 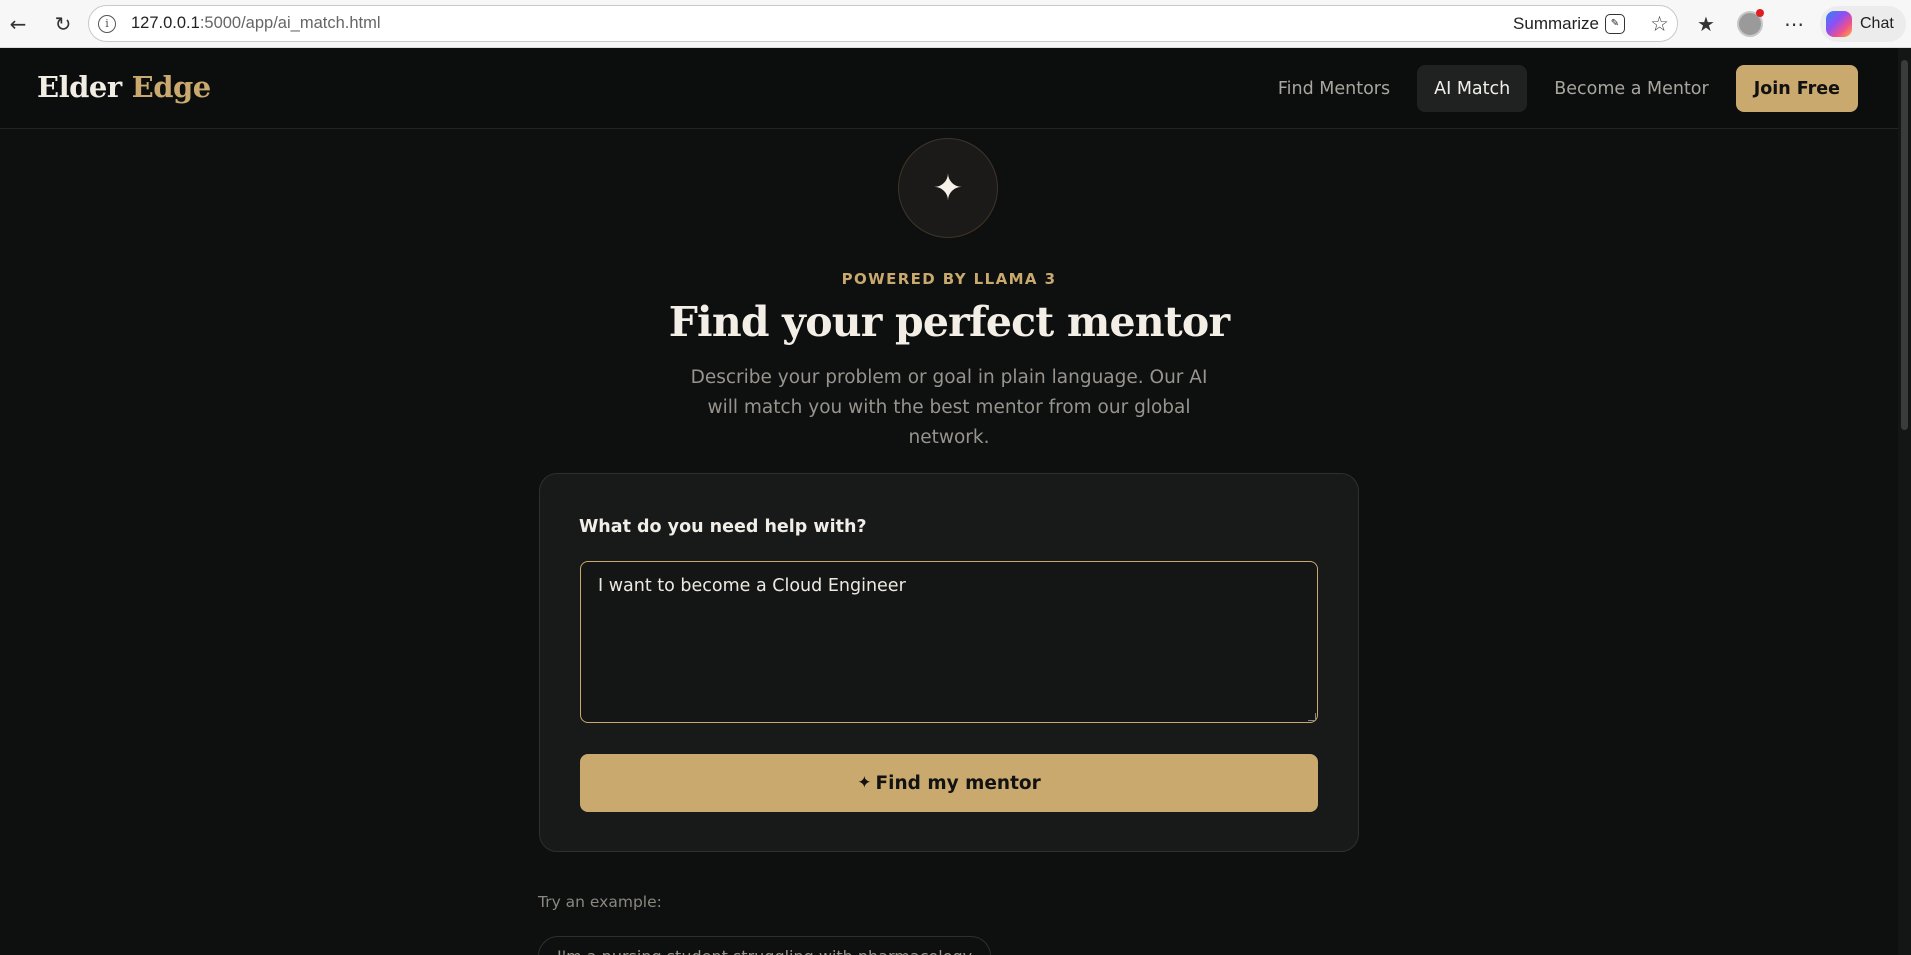 What do you see at coordinates (1904, 245) in the screenshot?
I see `scrollbar-thumb` at bounding box center [1904, 245].